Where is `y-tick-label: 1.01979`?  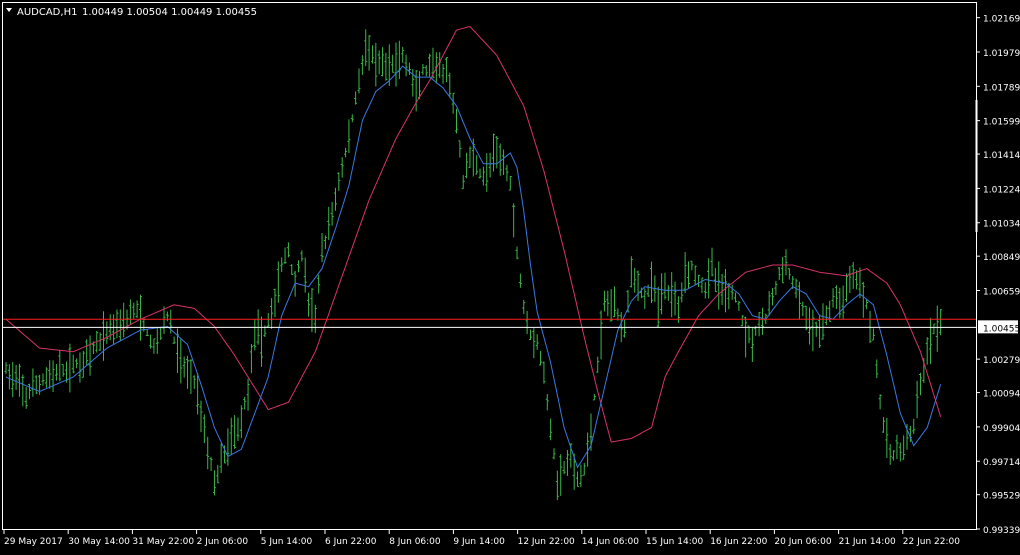
y-tick-label: 1.01979 is located at coordinates (1001, 54).